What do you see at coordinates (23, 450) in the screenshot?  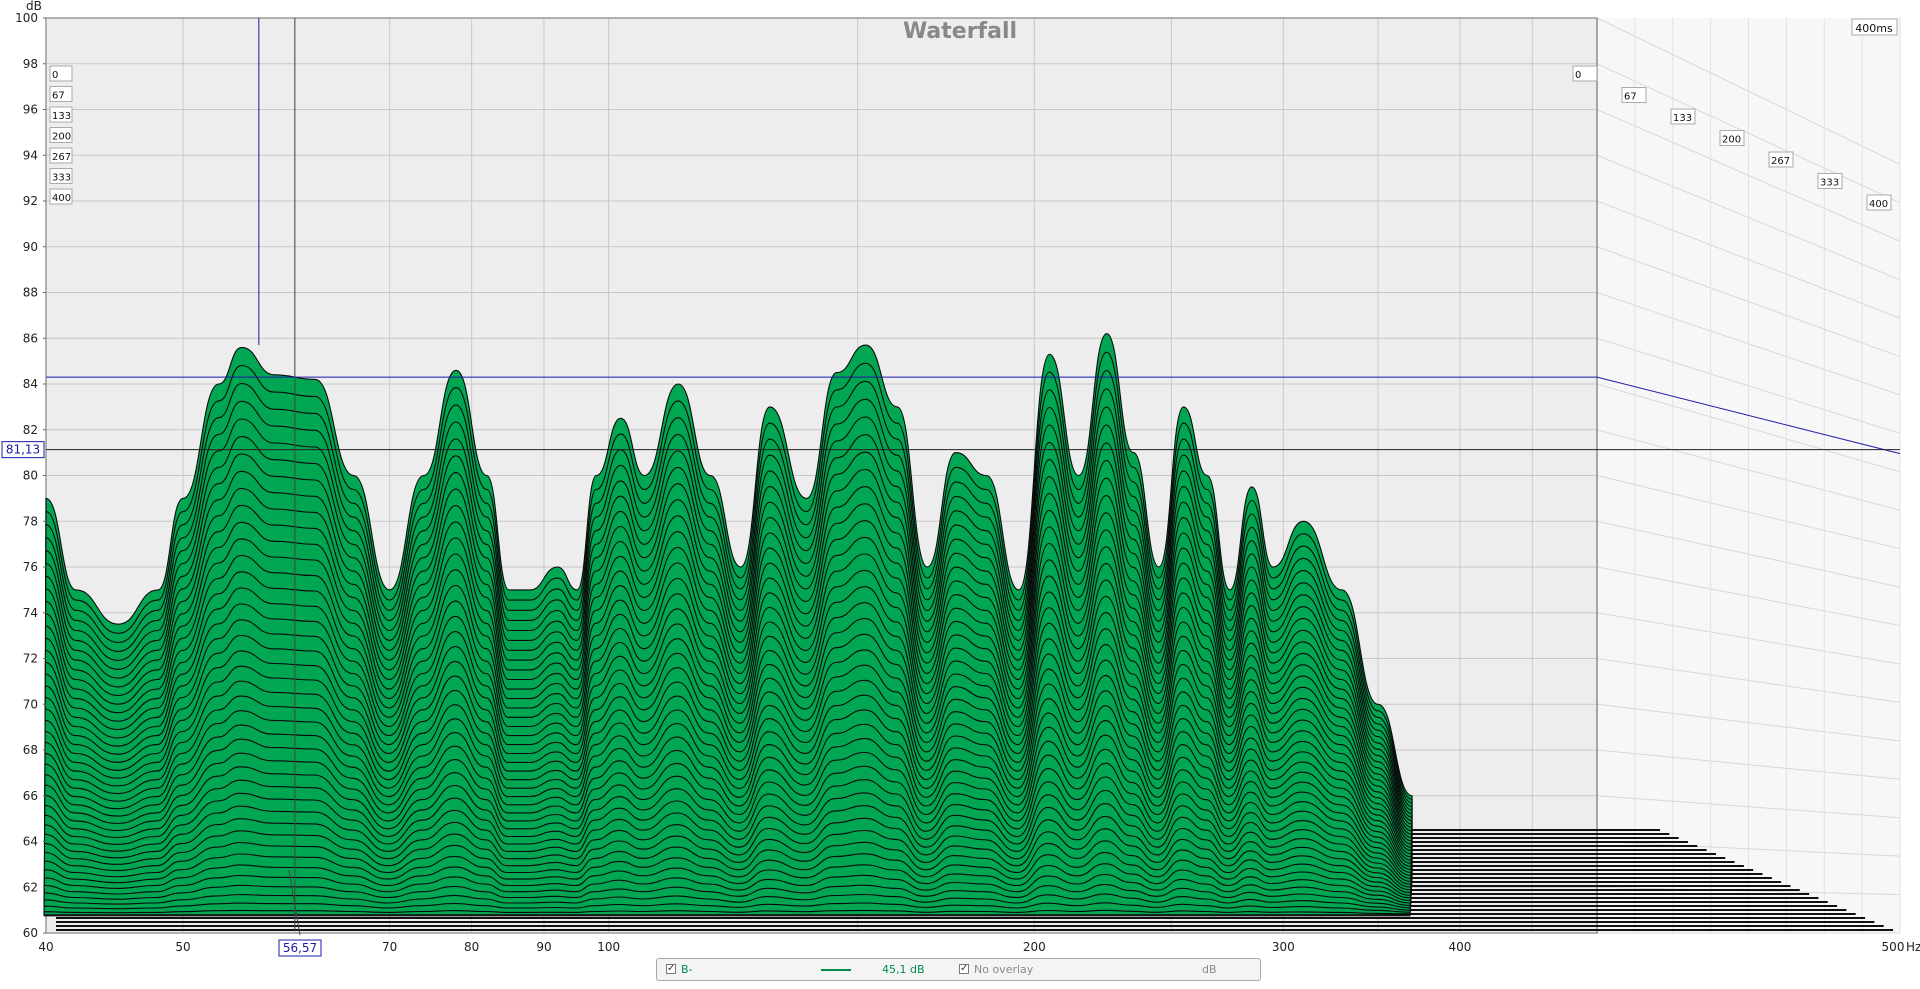 I see `cursor-y-readout: 81,13` at bounding box center [23, 450].